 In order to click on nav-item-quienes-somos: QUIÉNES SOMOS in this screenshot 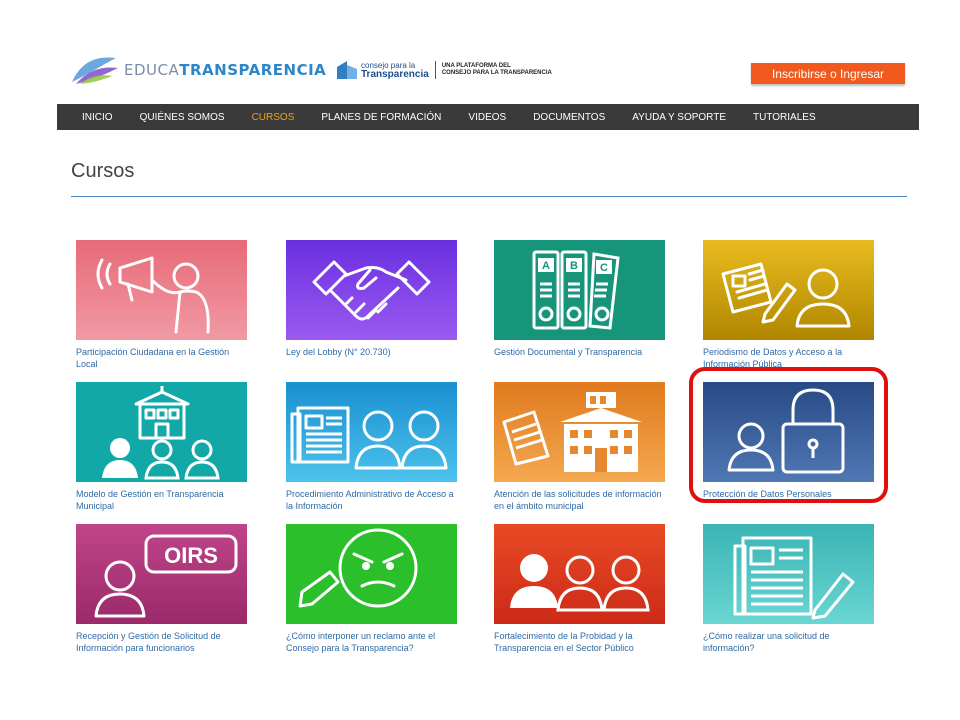, I will do `click(182, 117)`.